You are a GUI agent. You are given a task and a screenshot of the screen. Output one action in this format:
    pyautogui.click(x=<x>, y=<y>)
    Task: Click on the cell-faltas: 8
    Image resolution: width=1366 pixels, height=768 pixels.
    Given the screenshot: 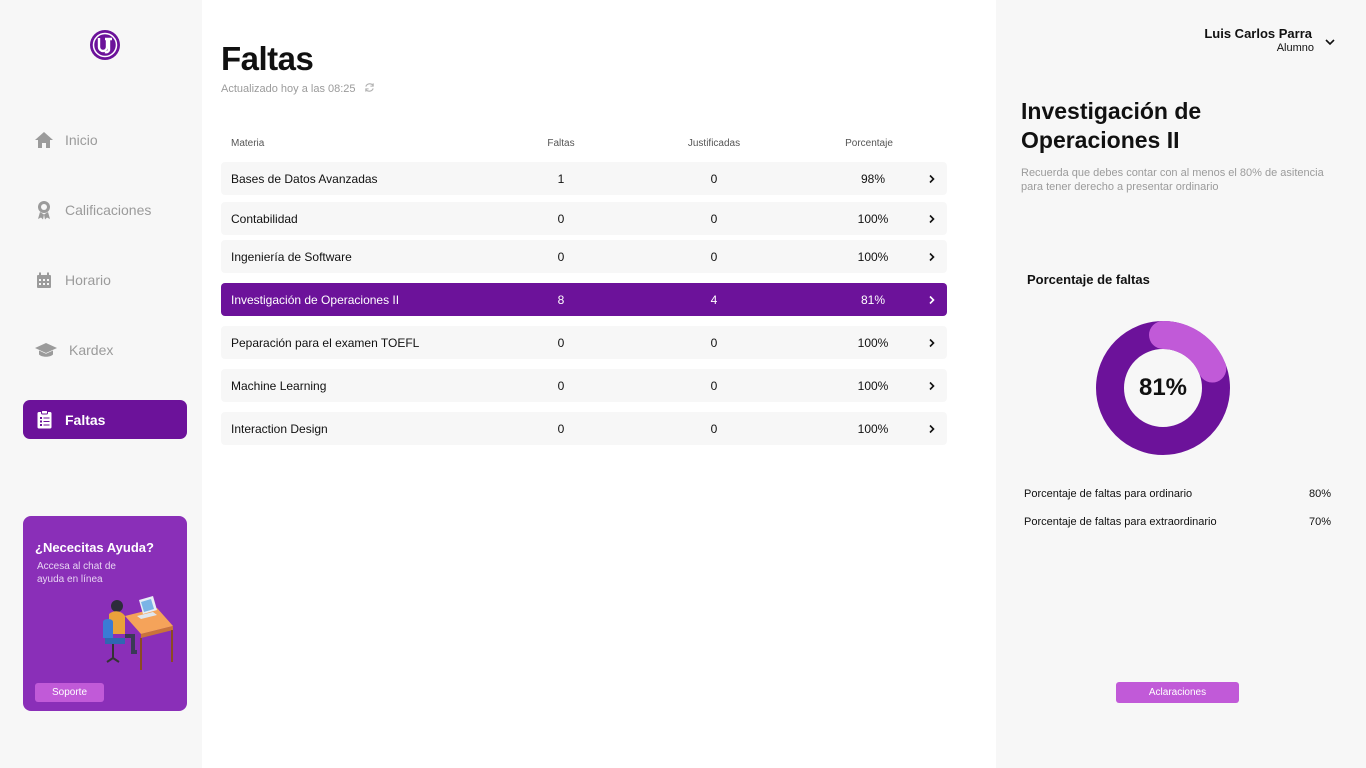 What is the action you would take?
    pyautogui.click(x=561, y=299)
    